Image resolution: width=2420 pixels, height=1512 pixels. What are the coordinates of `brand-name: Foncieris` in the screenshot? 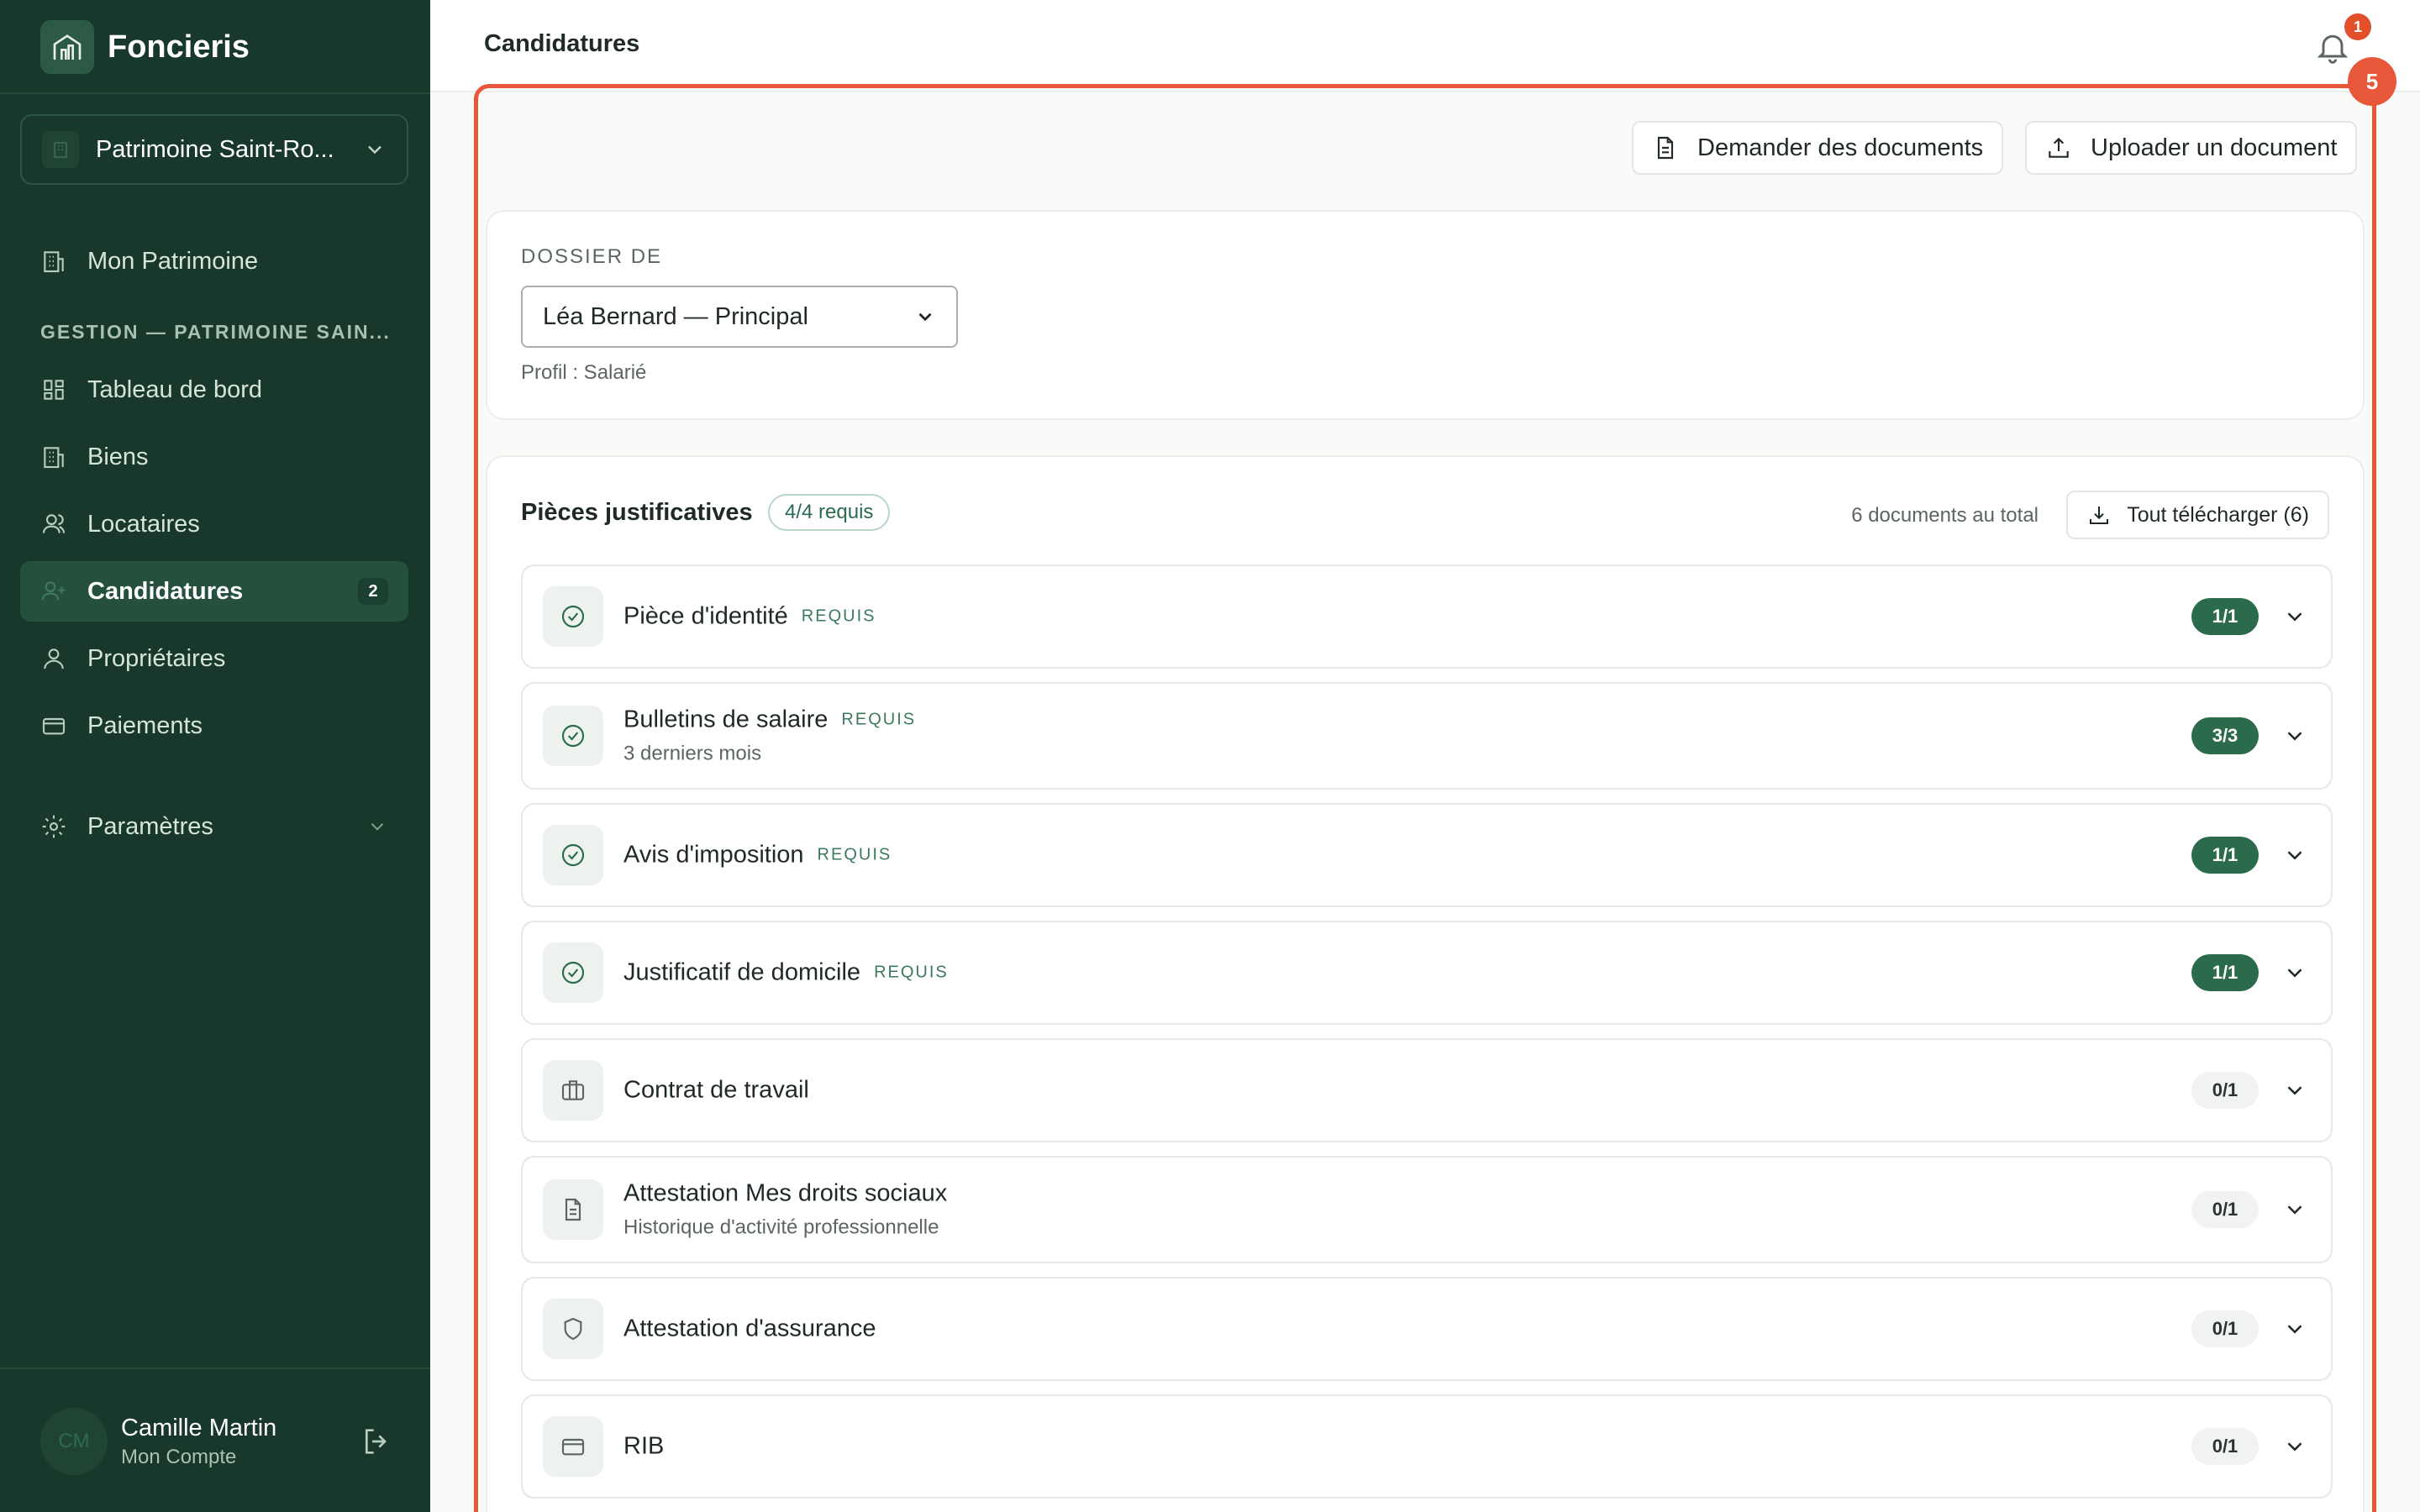 It's located at (179, 47).